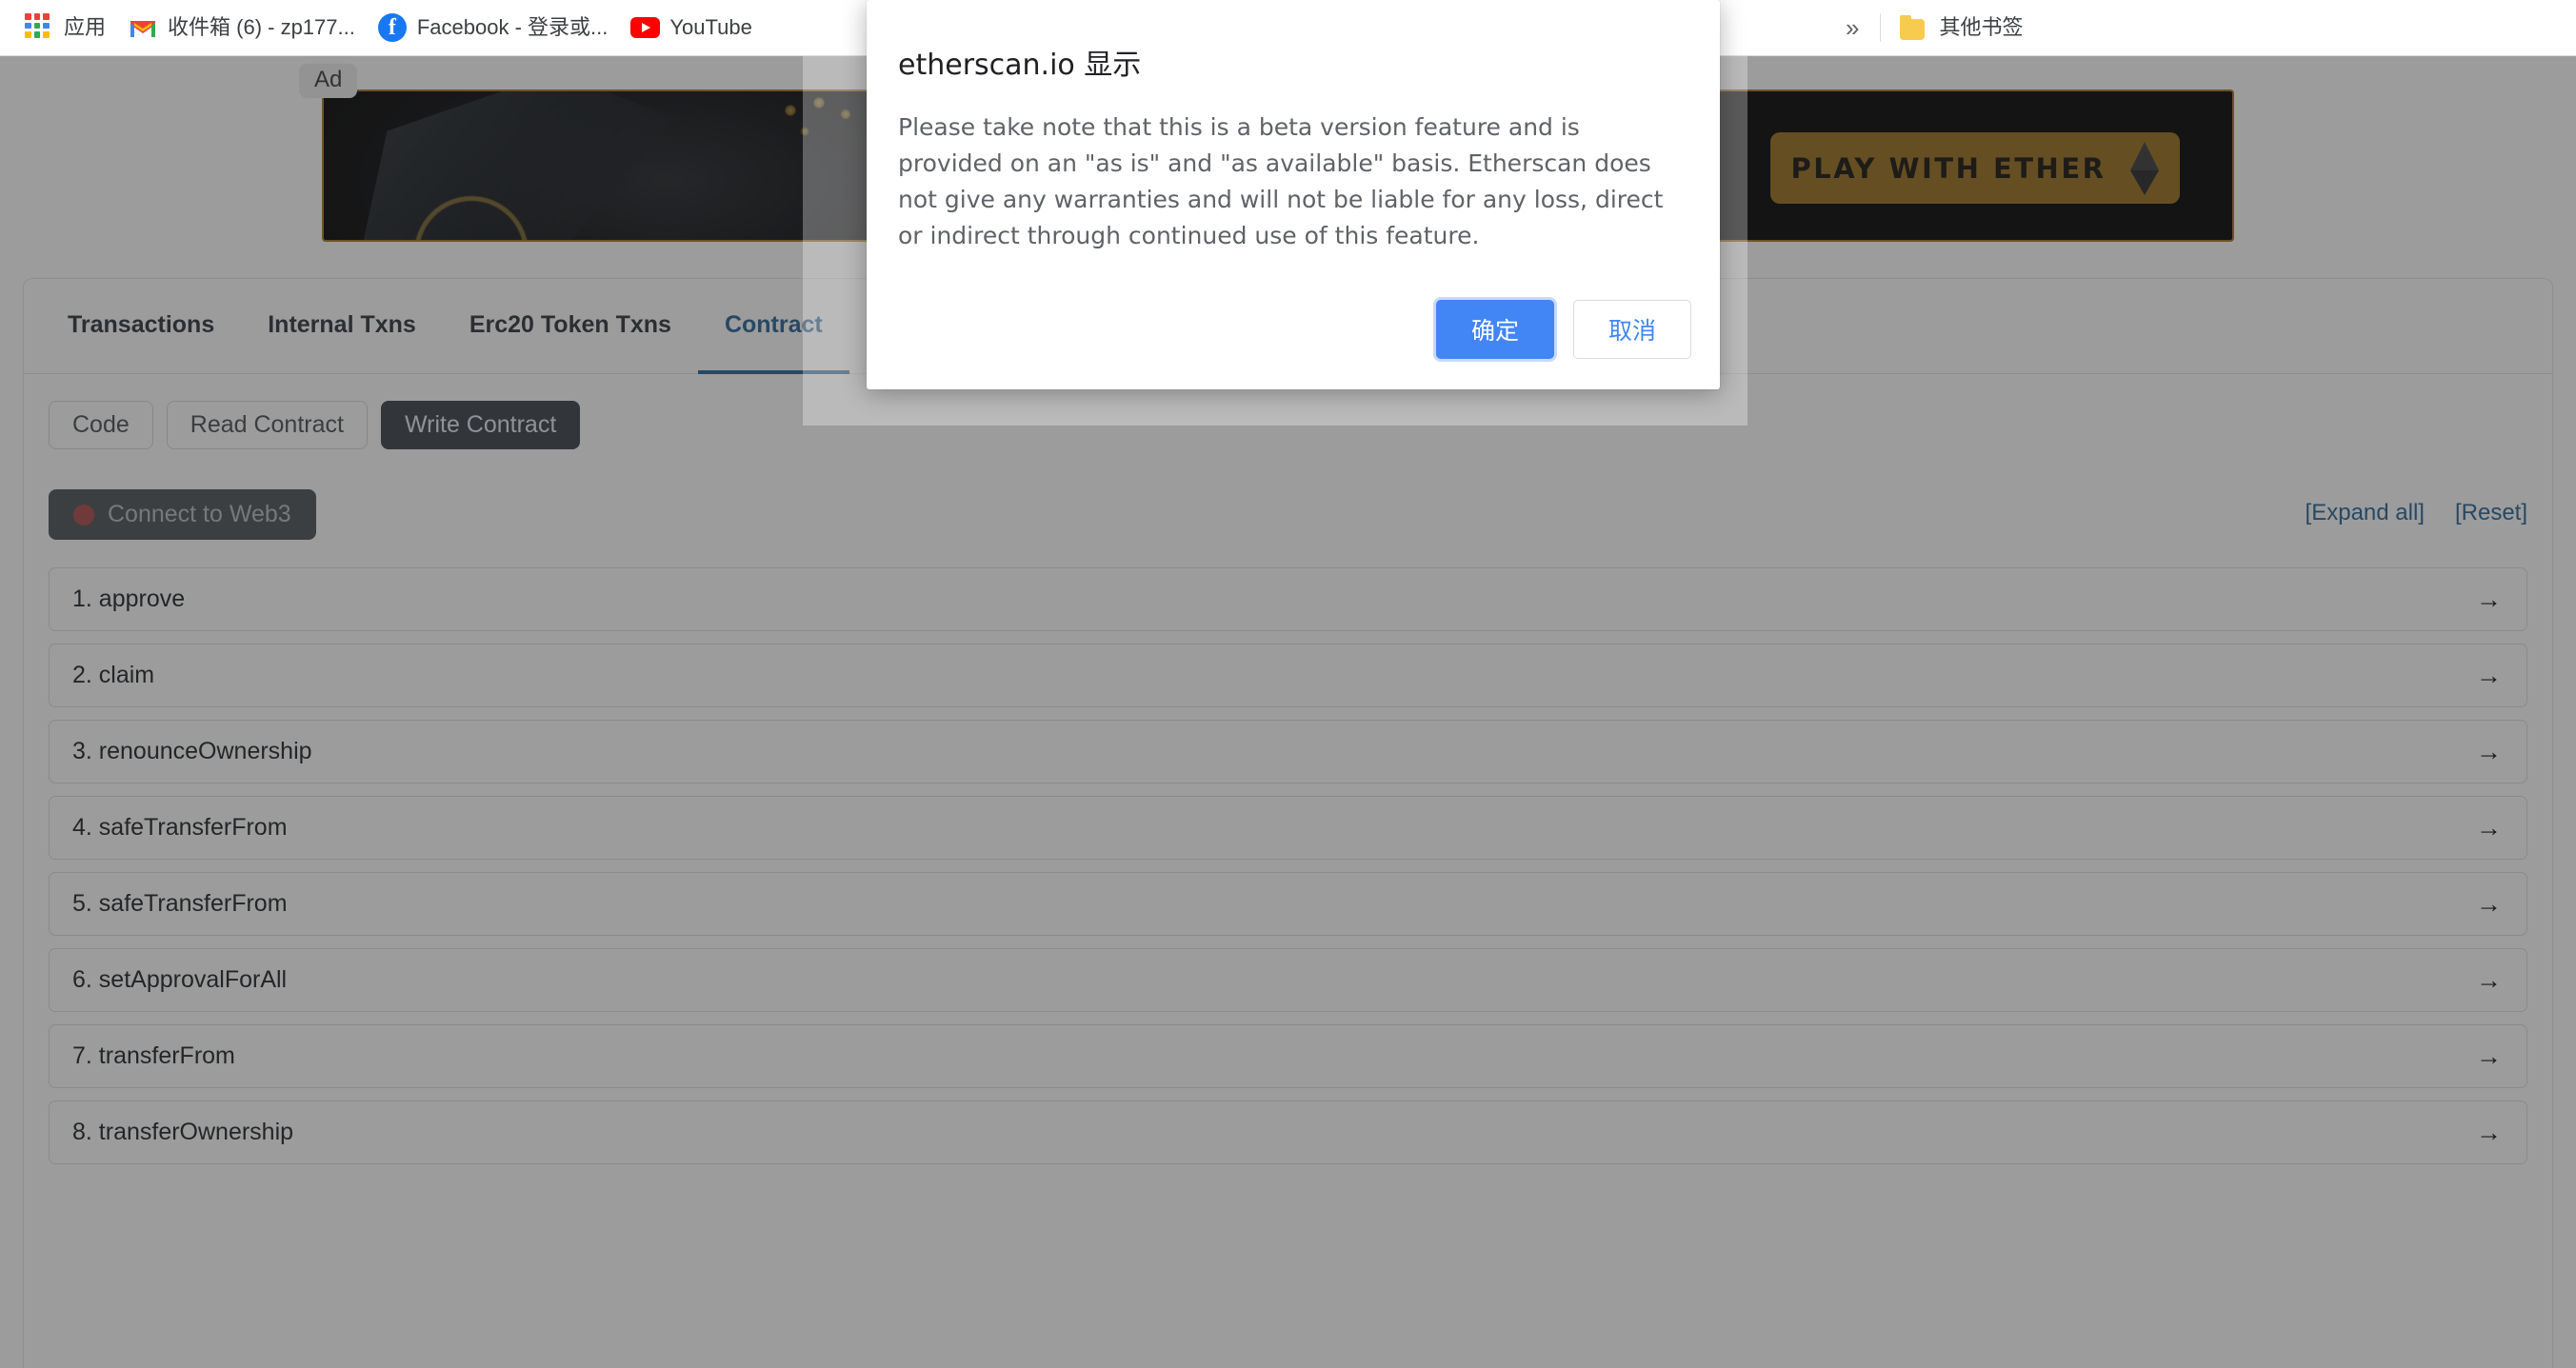  I want to click on youtube-icon, so click(645, 28).